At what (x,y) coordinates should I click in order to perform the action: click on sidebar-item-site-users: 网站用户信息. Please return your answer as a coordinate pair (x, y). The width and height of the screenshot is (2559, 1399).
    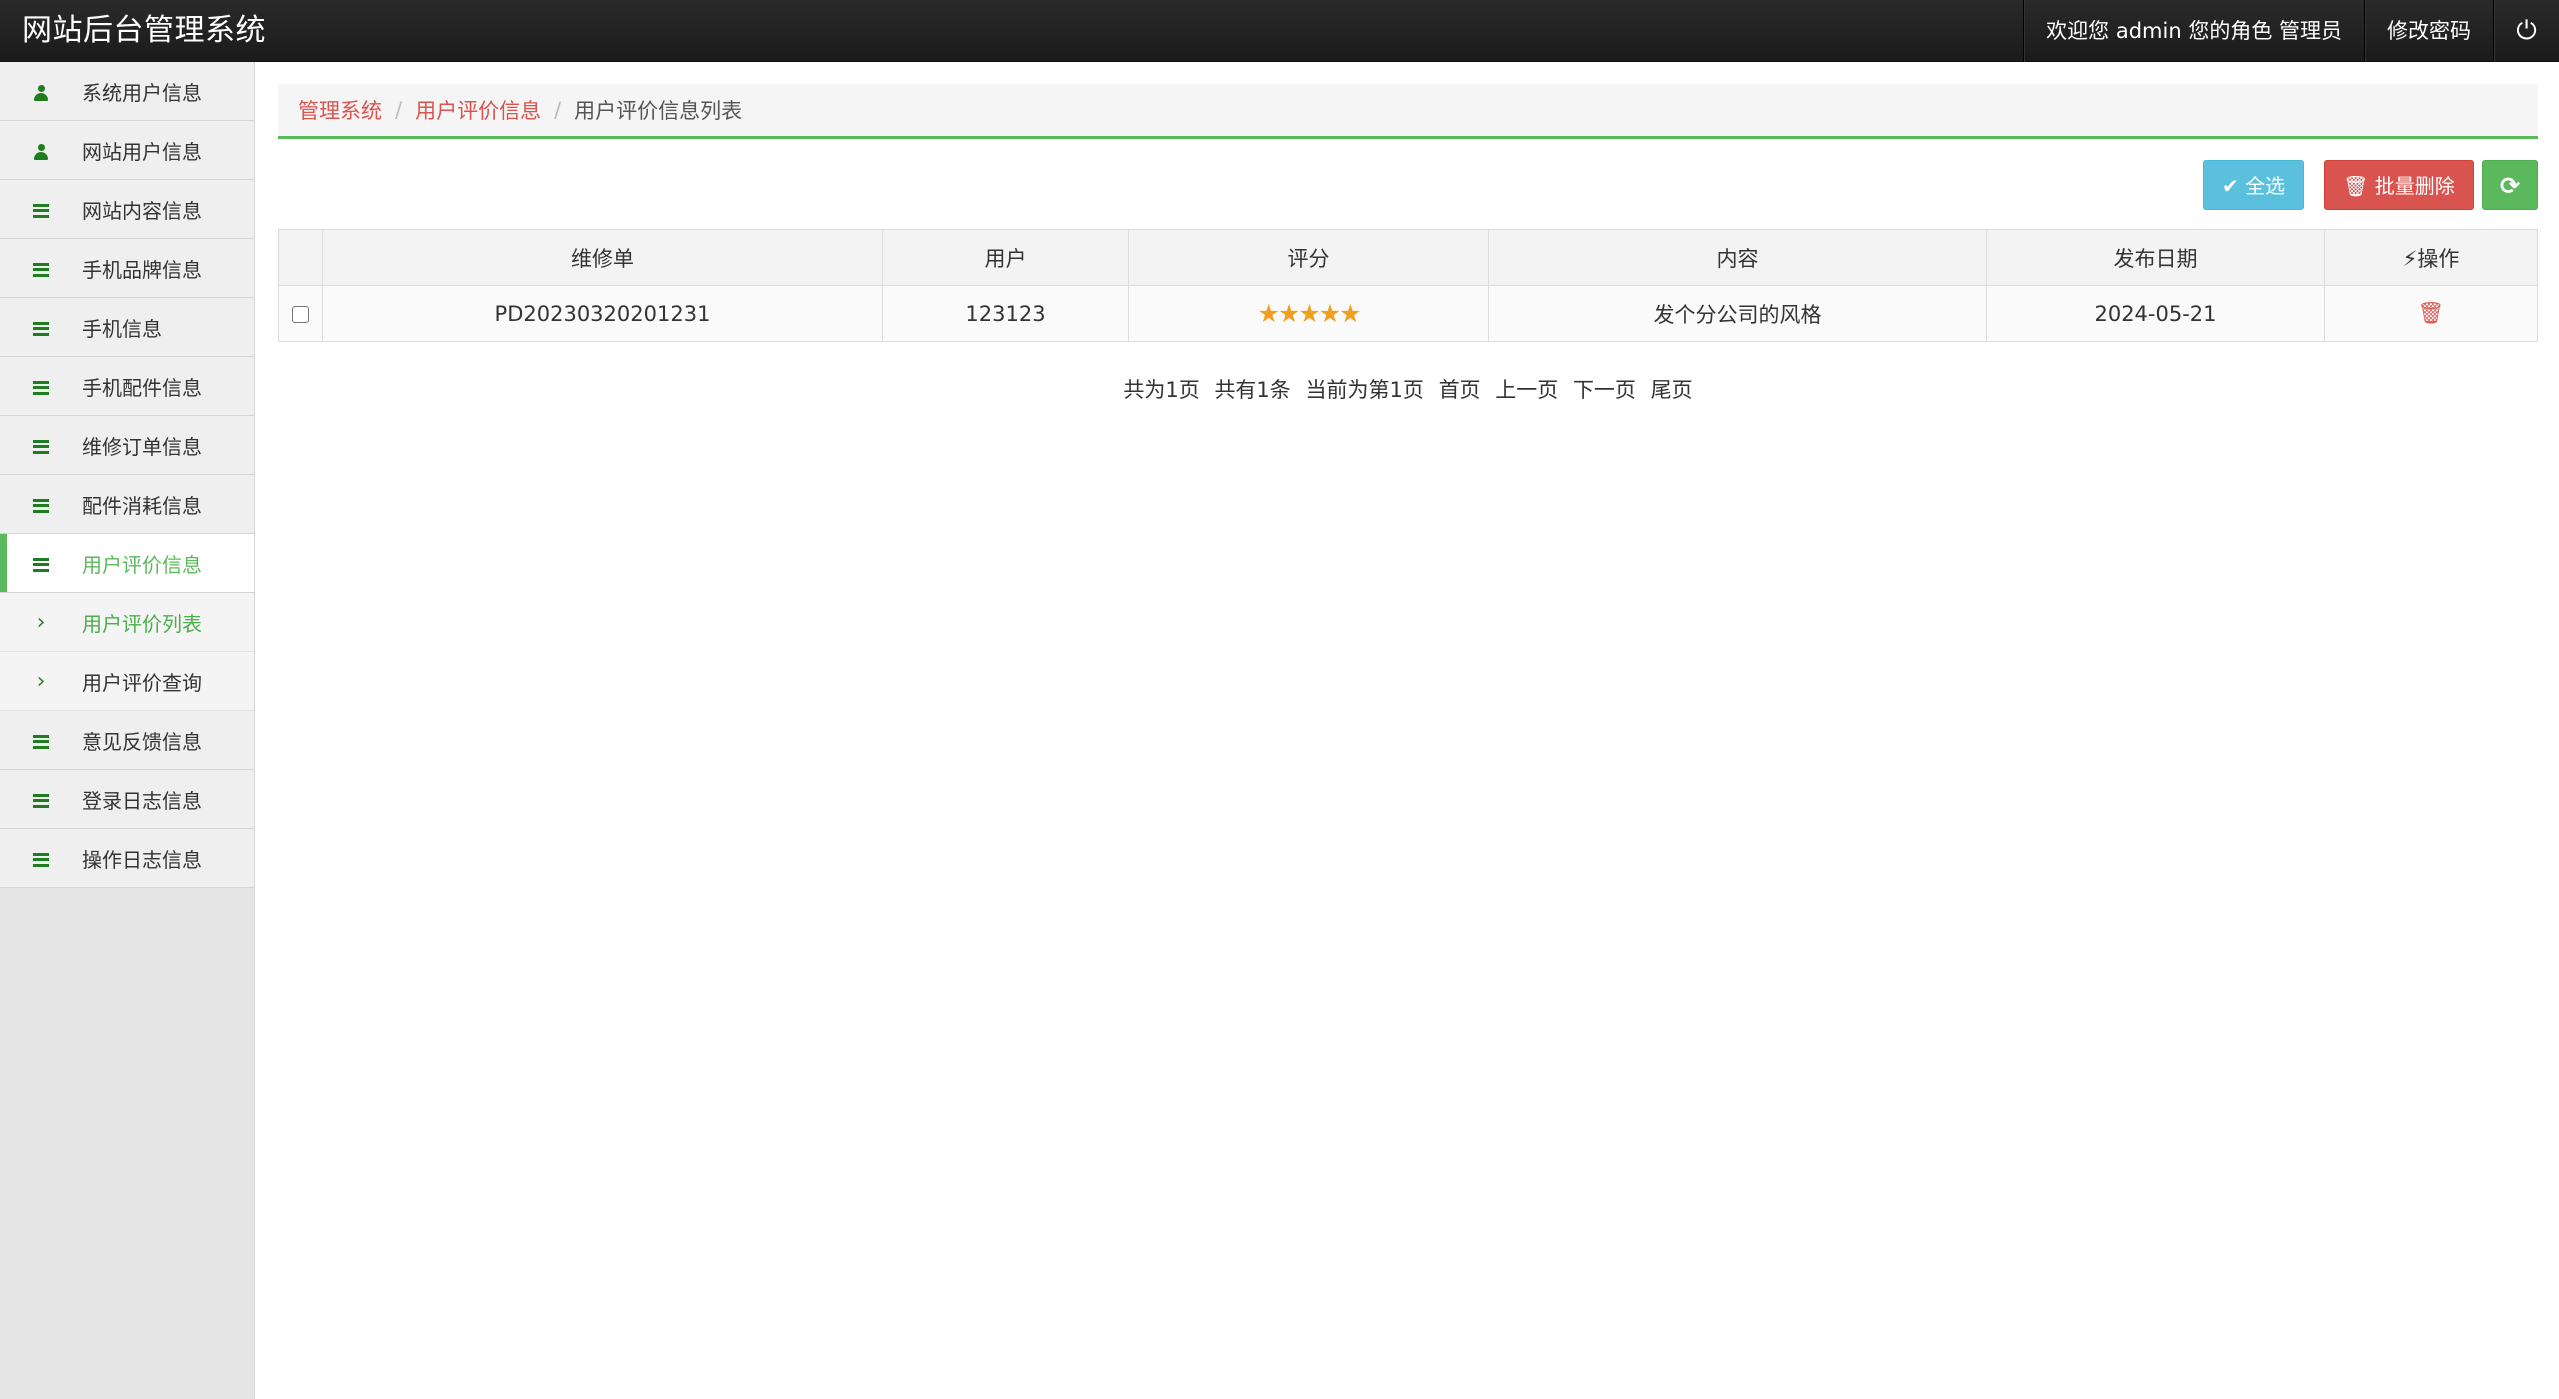
    Looking at the image, I should click on (127, 150).